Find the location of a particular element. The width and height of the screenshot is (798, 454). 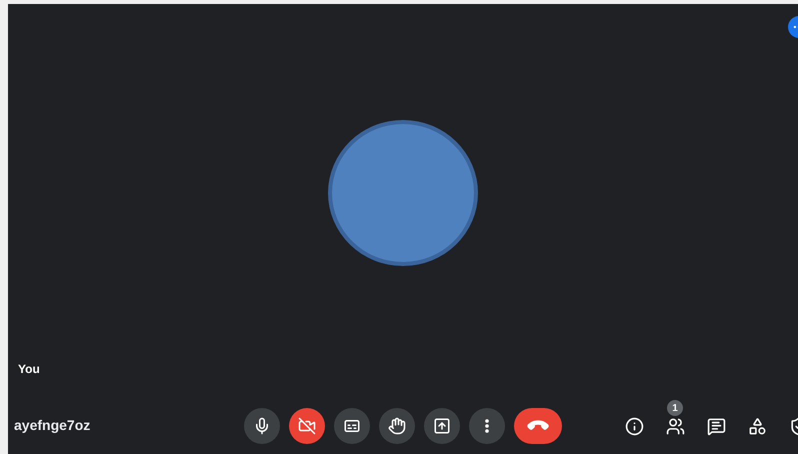

camera-off-icon is located at coordinates (307, 426).